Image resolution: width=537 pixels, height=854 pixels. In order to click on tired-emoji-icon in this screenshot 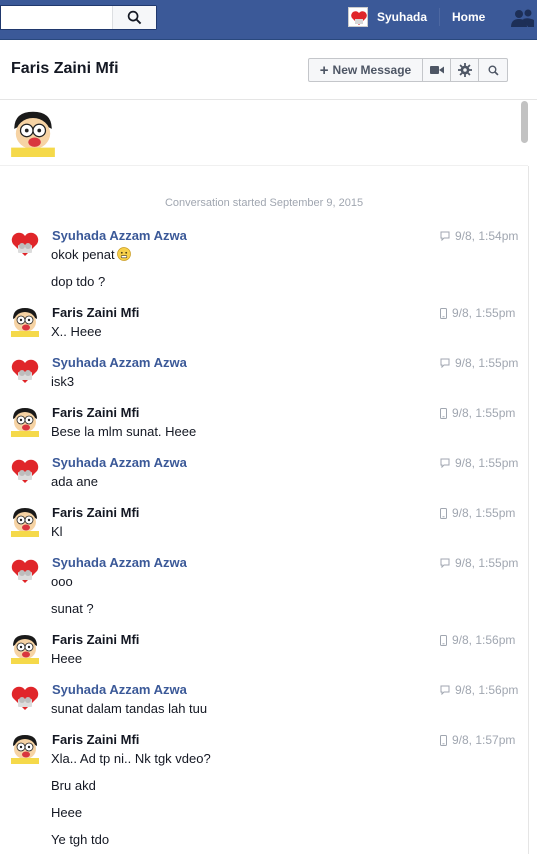, I will do `click(123, 254)`.